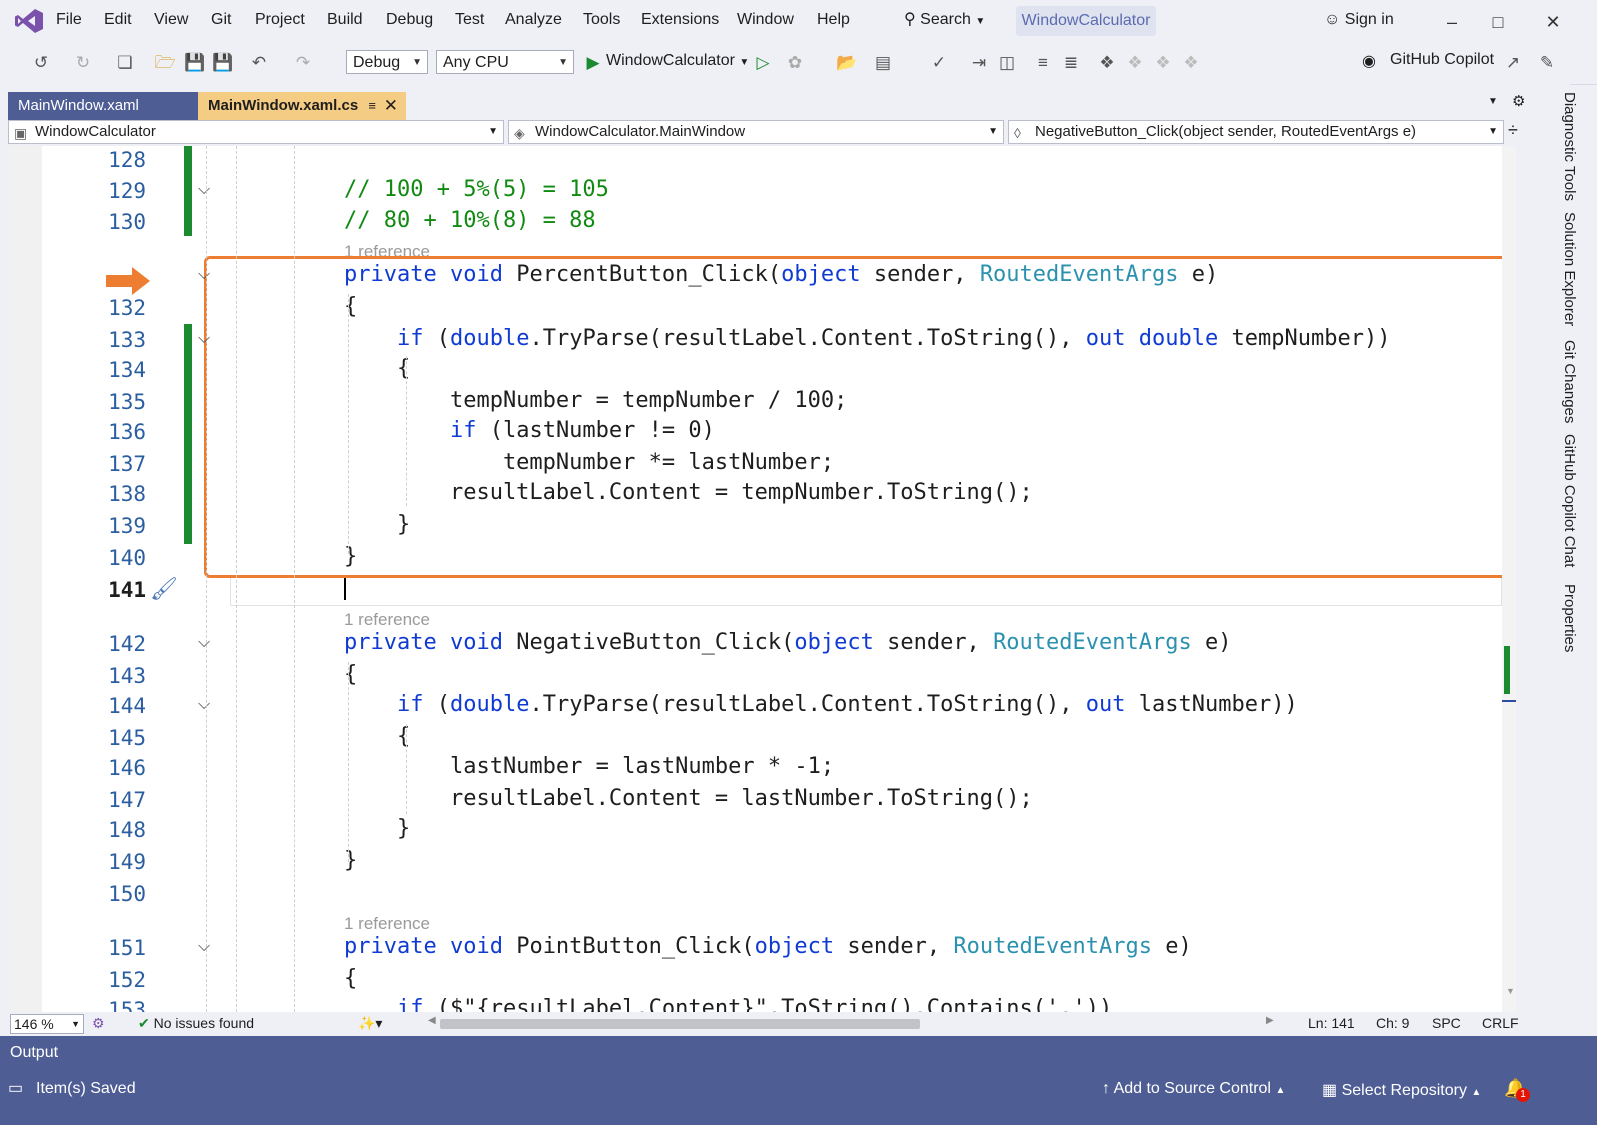 This screenshot has height=1125, width=1597. What do you see at coordinates (1163, 63) in the screenshot?
I see `next-bookmark-icon: ❖` at bounding box center [1163, 63].